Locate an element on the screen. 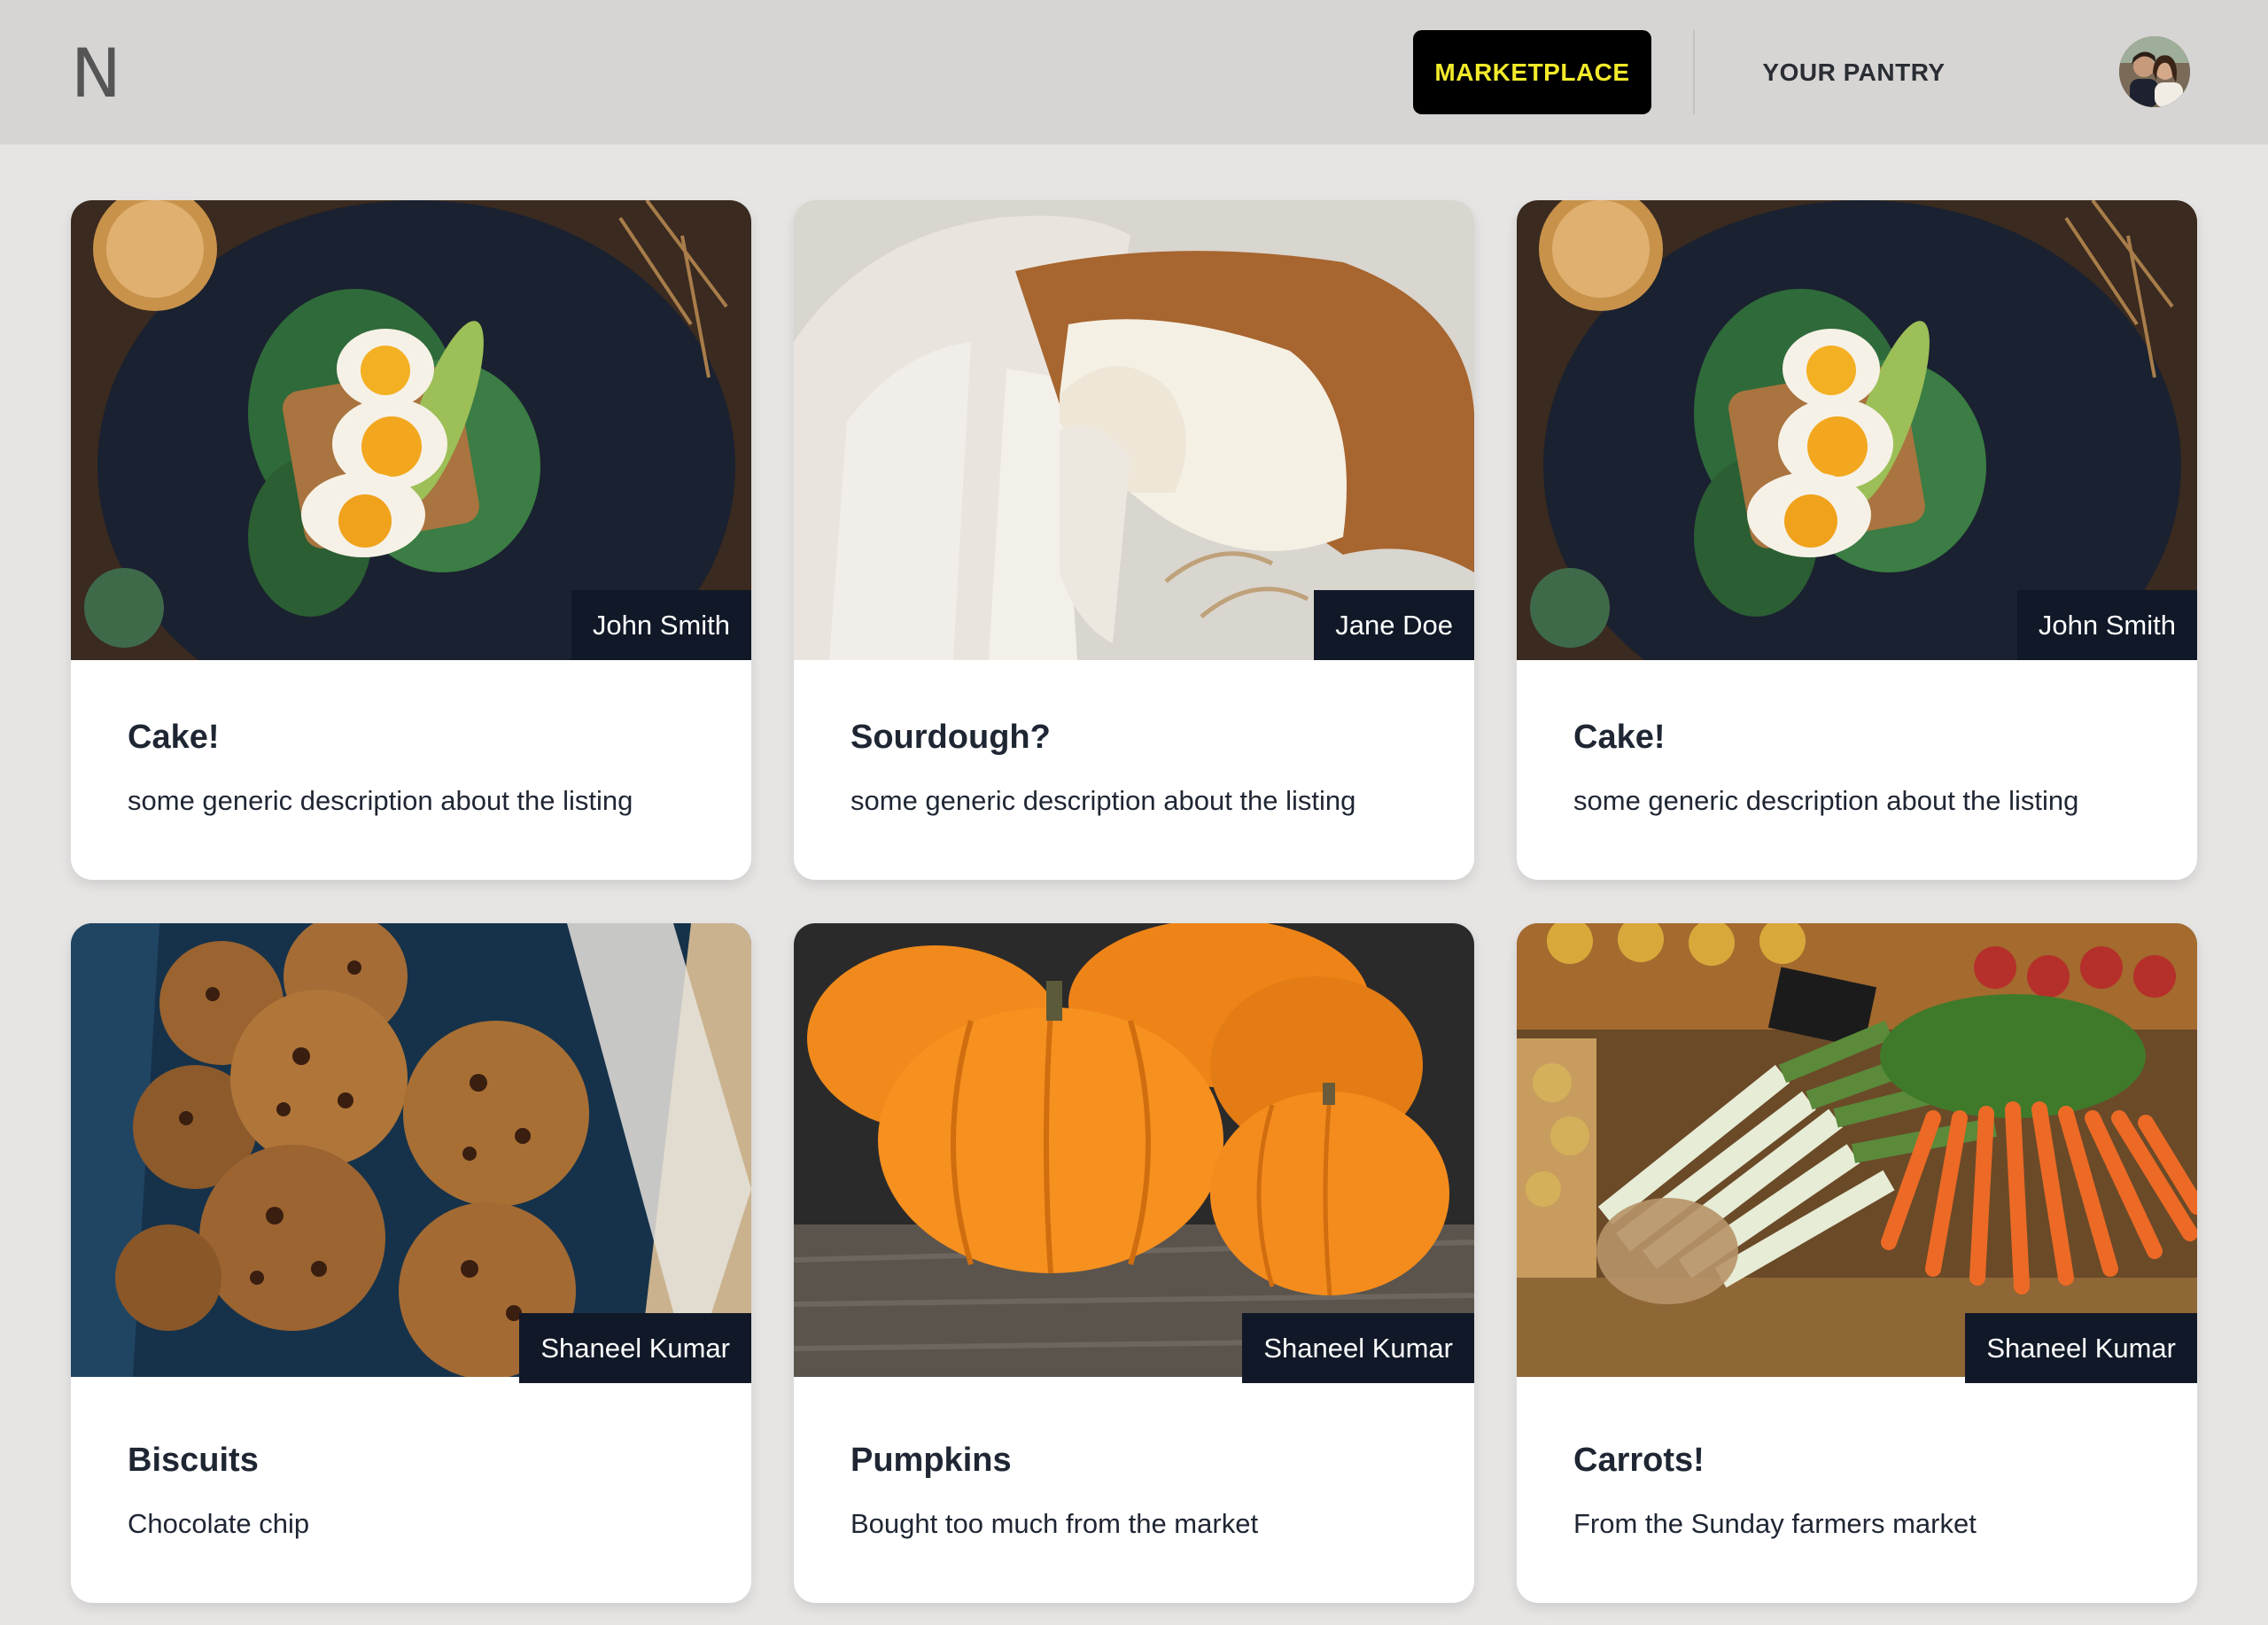 This screenshot has width=2268, height=1625. listing-image-sourdough-bread: Jane Doe is located at coordinates (1134, 430).